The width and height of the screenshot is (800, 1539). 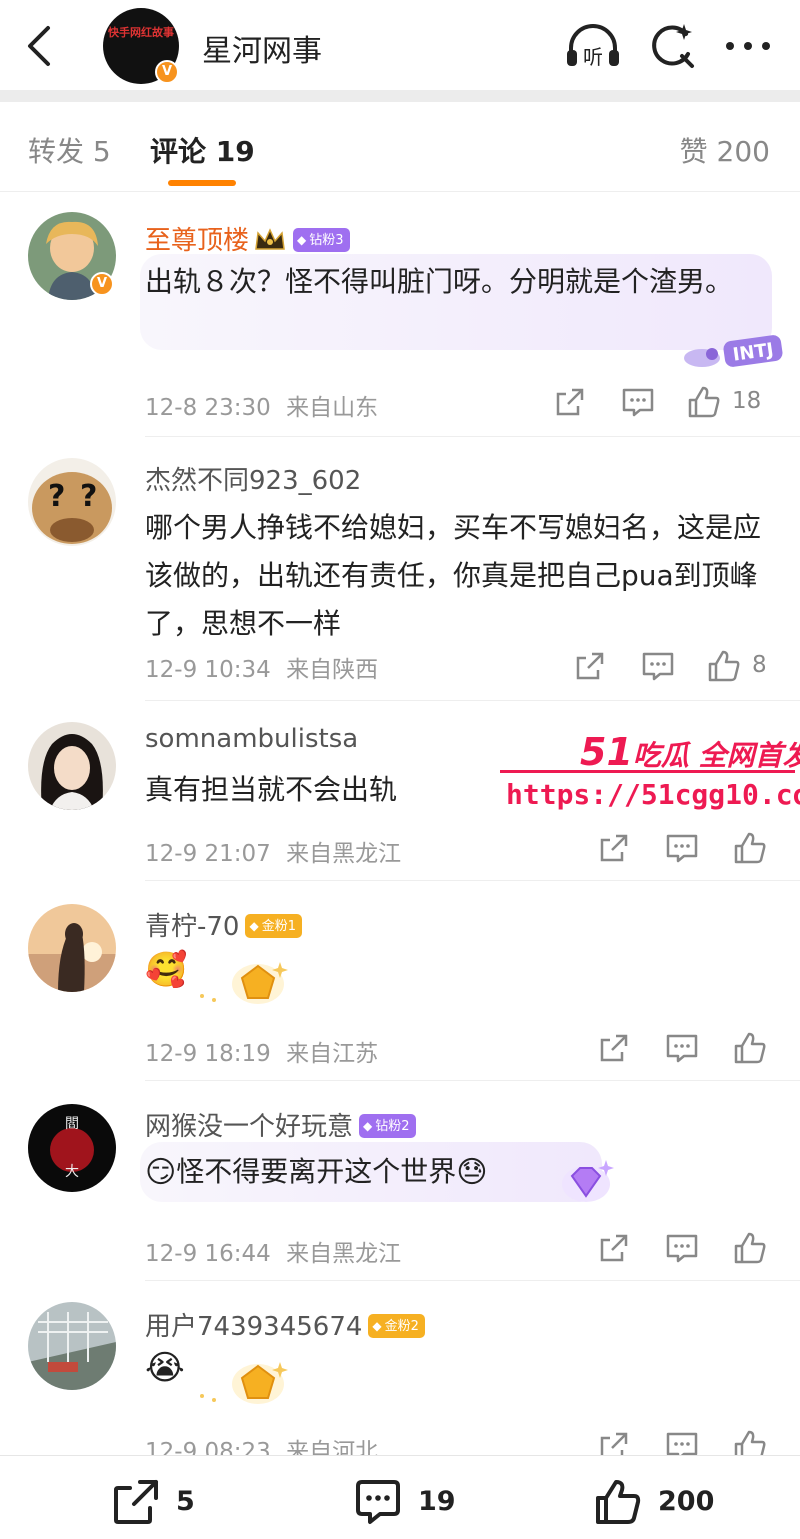 What do you see at coordinates (161, 1172) in the screenshot?
I see `smirk-emoji-icon: 😏` at bounding box center [161, 1172].